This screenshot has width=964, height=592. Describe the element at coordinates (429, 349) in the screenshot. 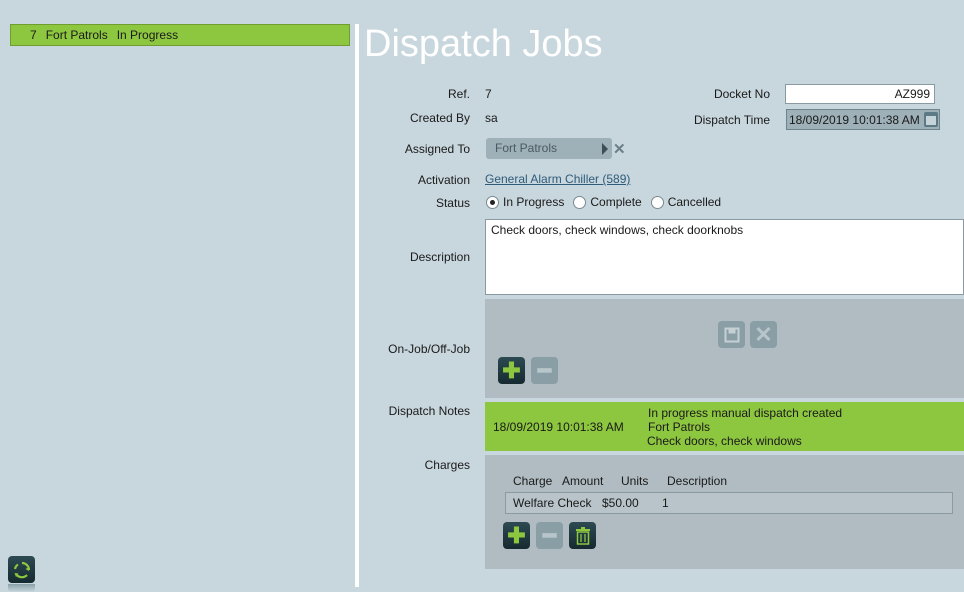

I see `onjob-label: On-Job/Off-Job` at that location.